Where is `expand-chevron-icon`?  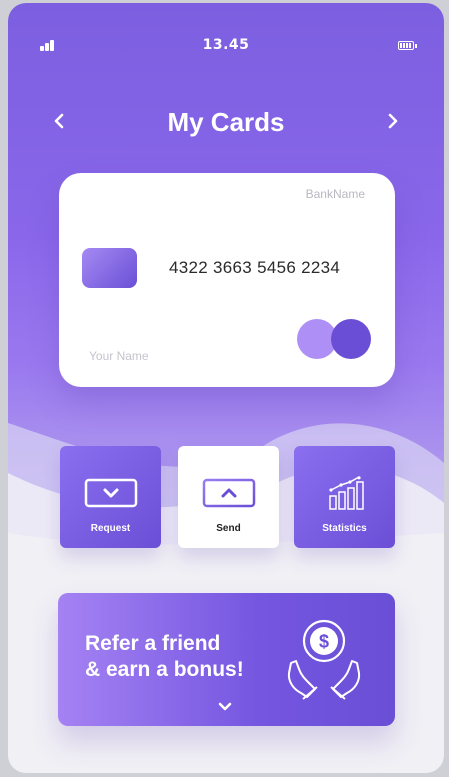 expand-chevron-icon is located at coordinates (225, 707).